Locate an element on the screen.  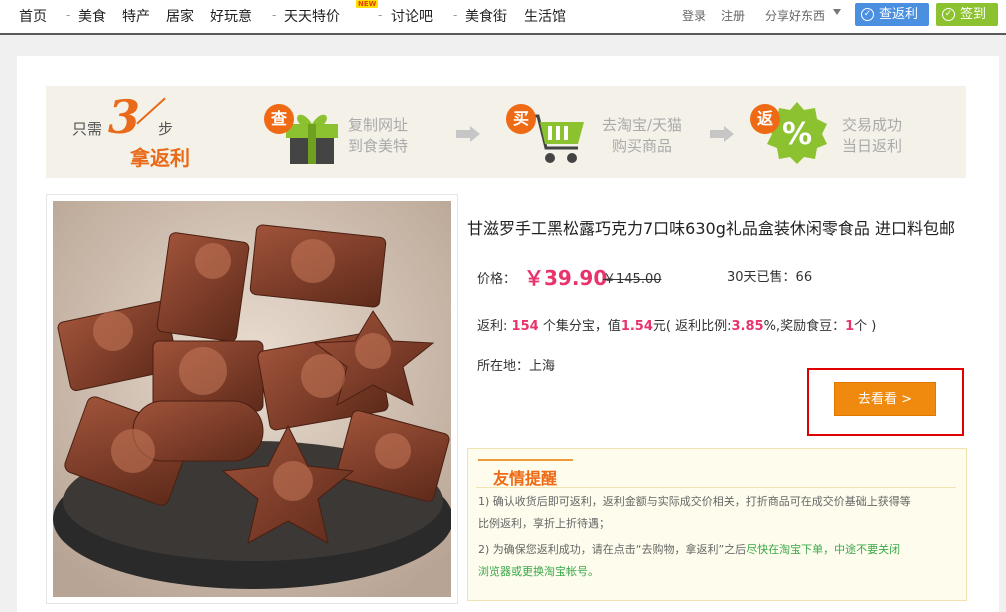
new-badge: NEW is located at coordinates (367, 4).